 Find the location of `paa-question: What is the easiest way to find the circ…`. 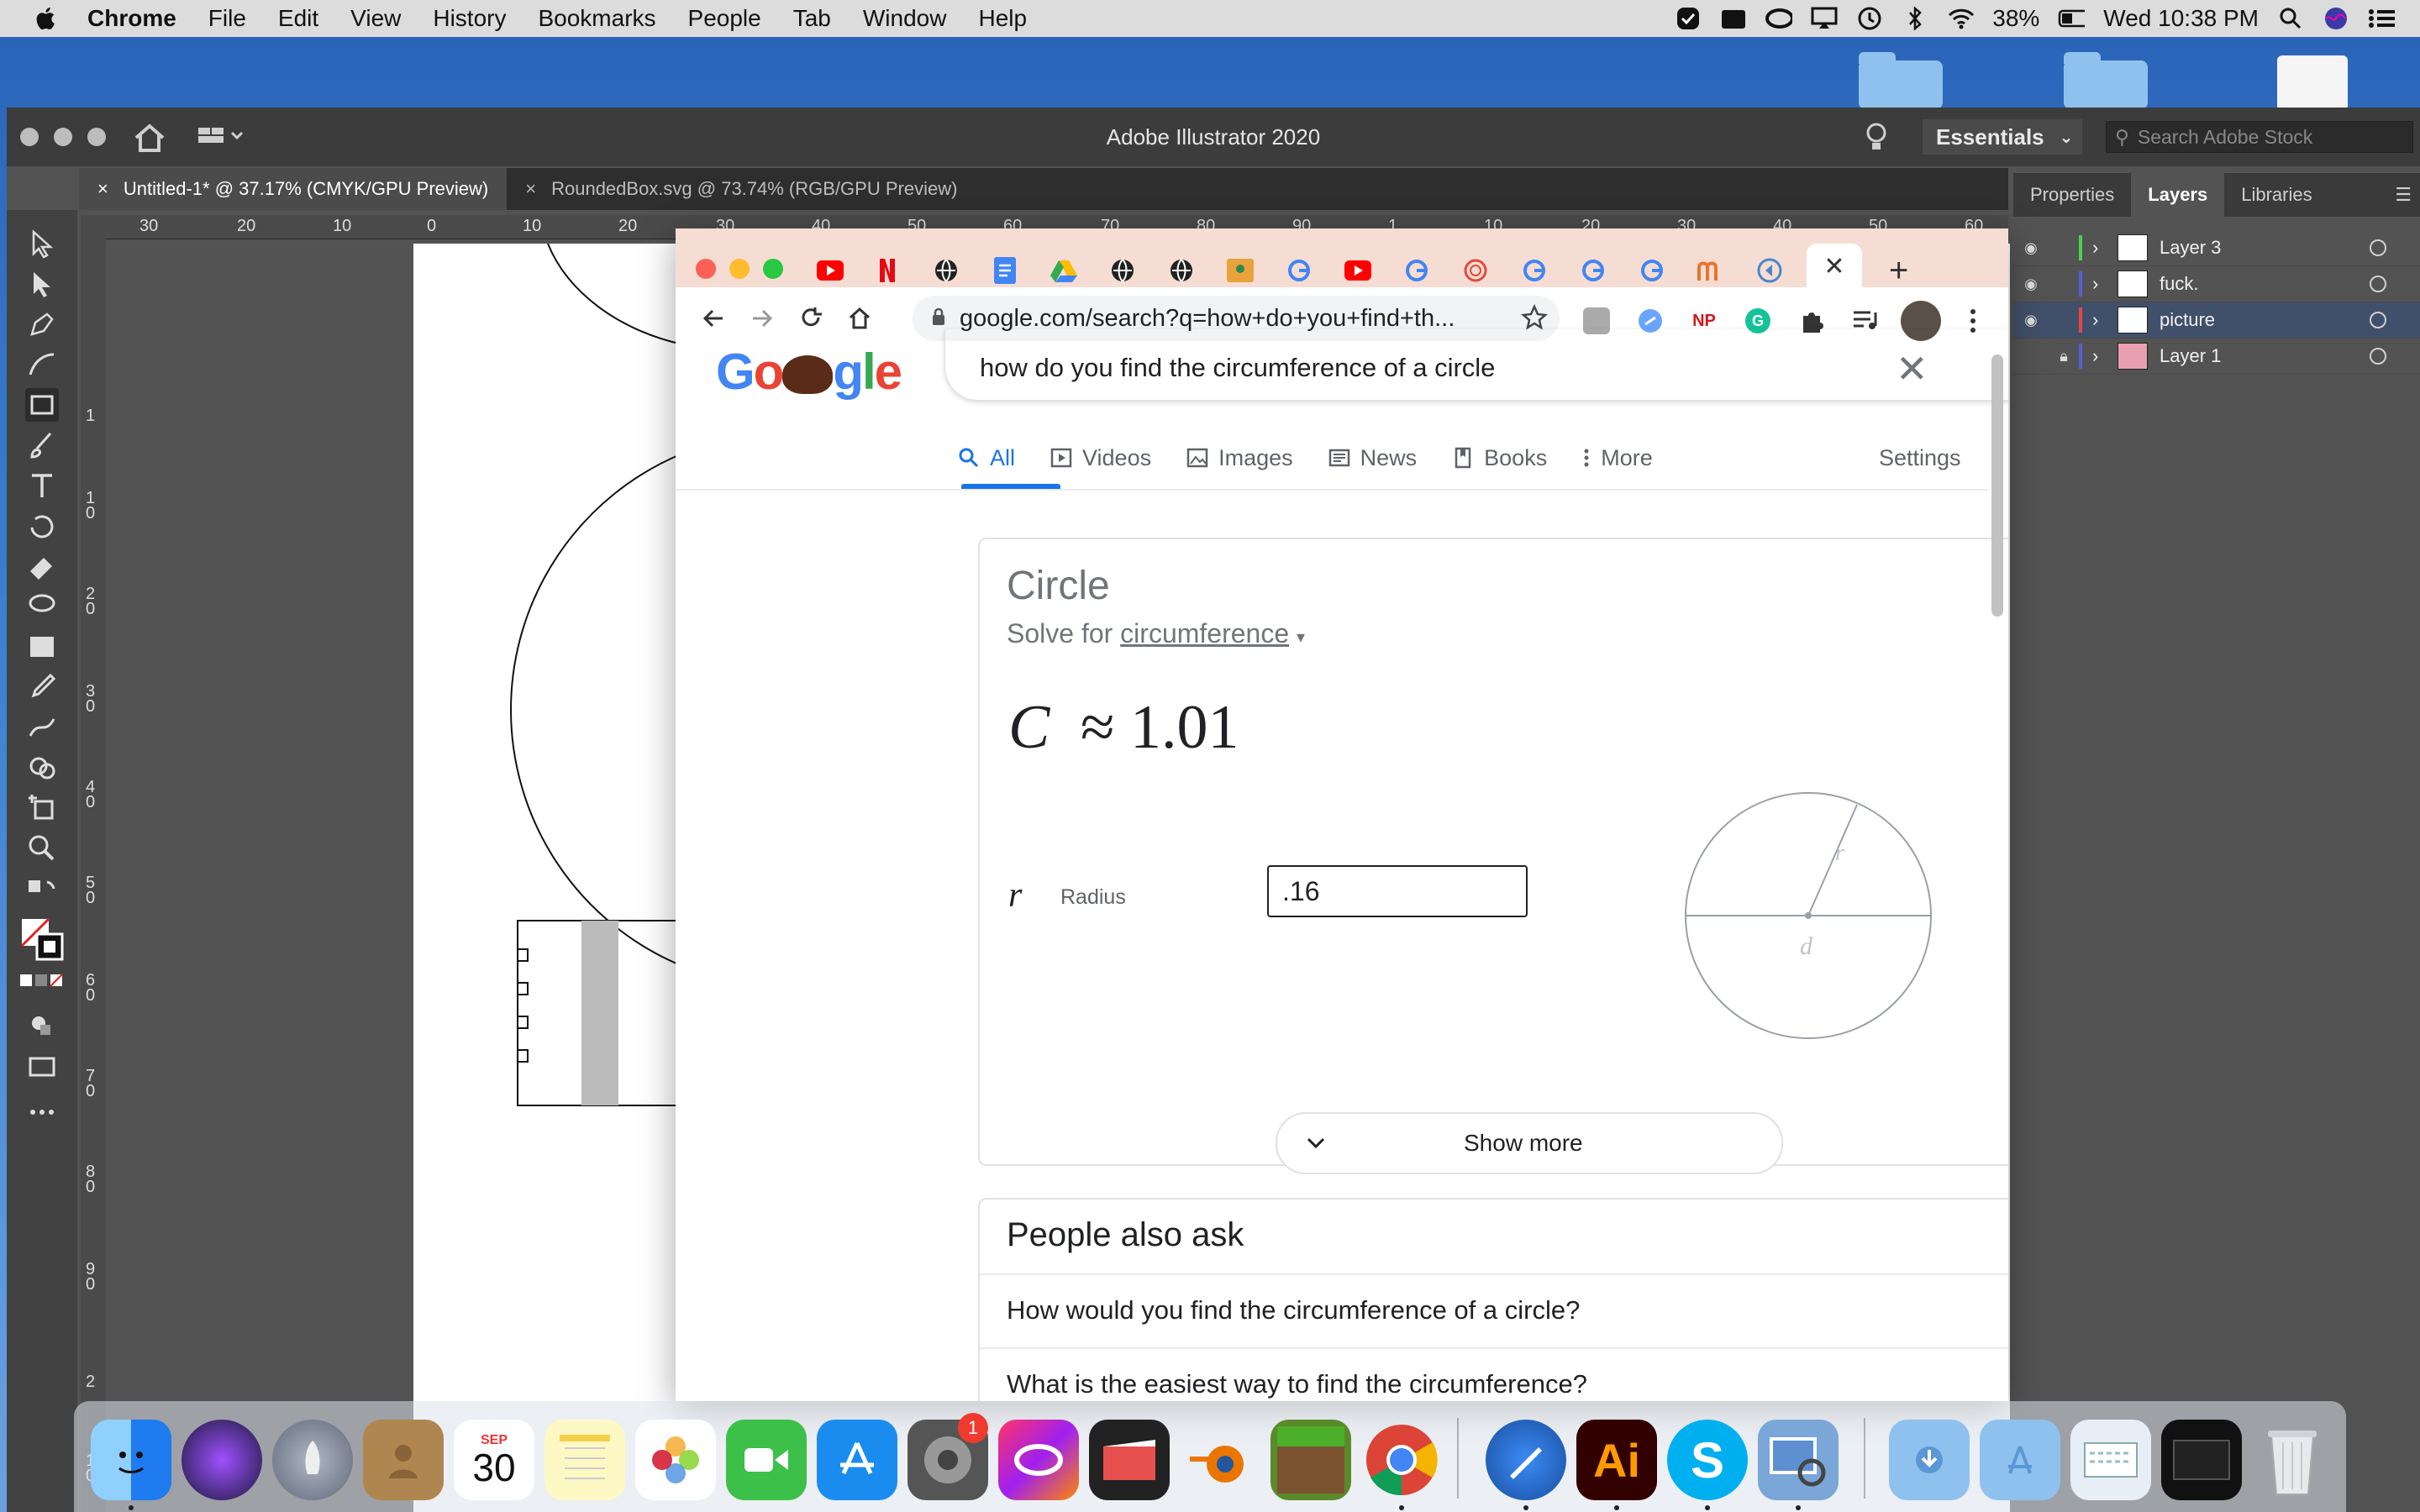

paa-question: What is the easiest way to find the circ… is located at coordinates (1494, 1374).